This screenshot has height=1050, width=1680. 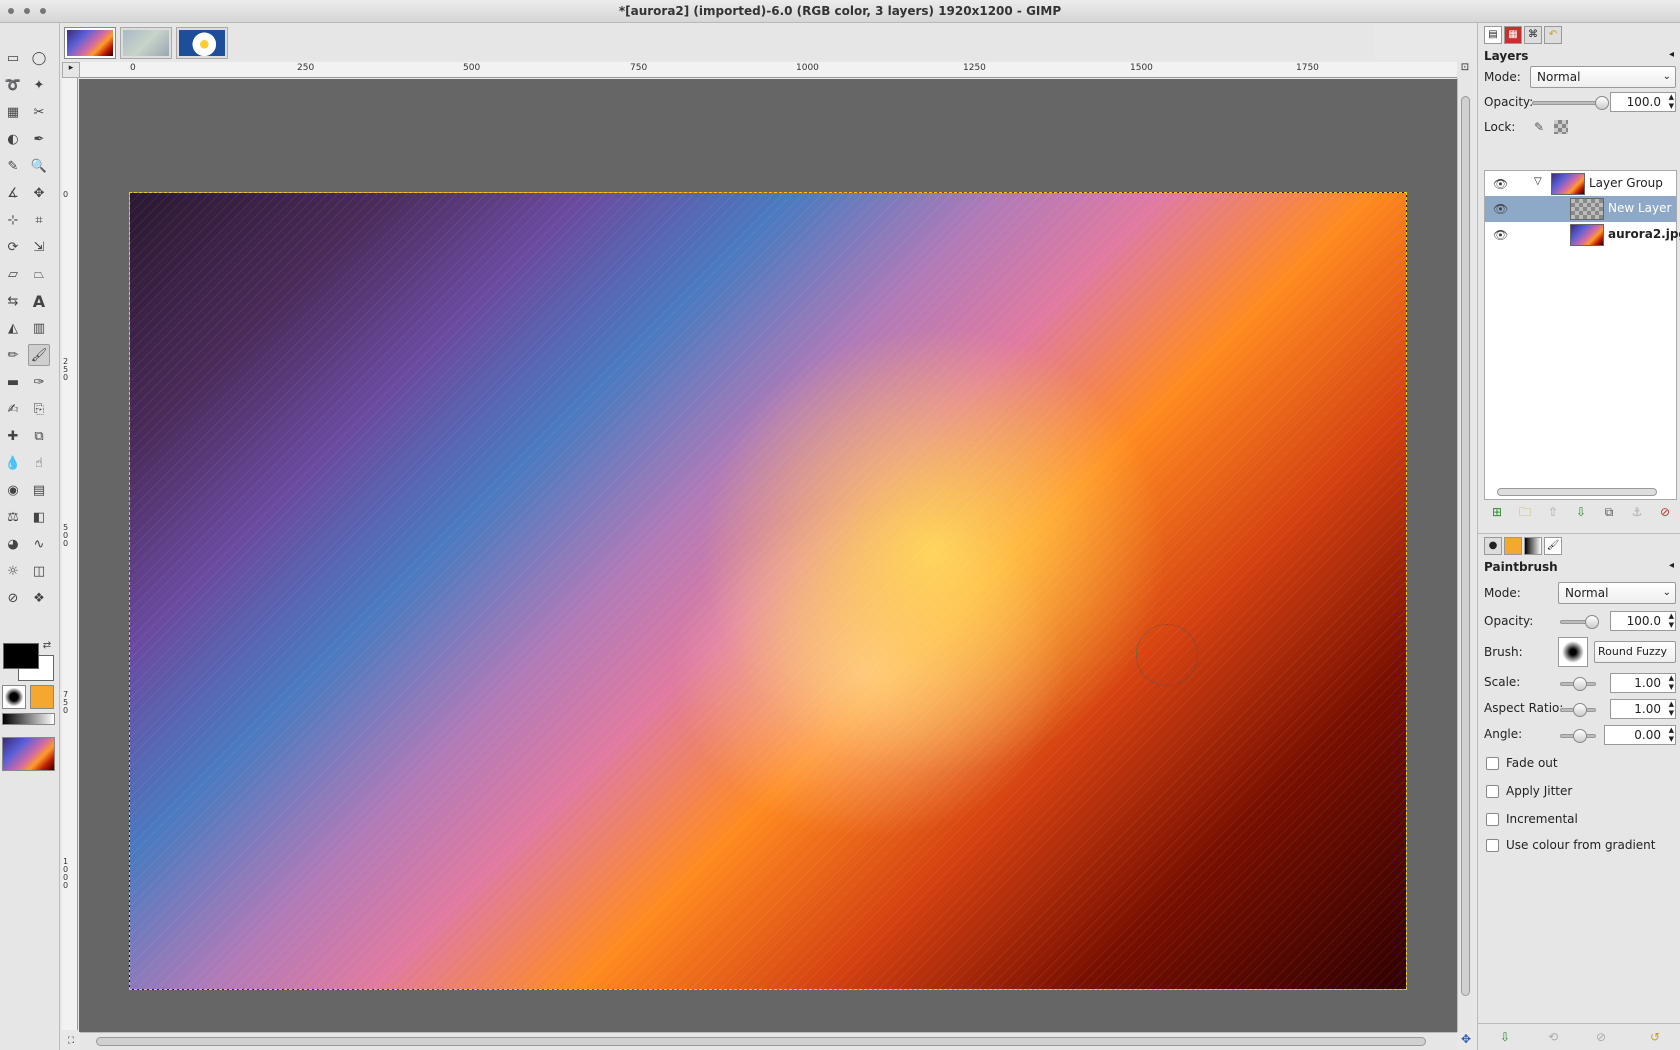 What do you see at coordinates (1492, 791) in the screenshot?
I see `apply-jitter-checkbox` at bounding box center [1492, 791].